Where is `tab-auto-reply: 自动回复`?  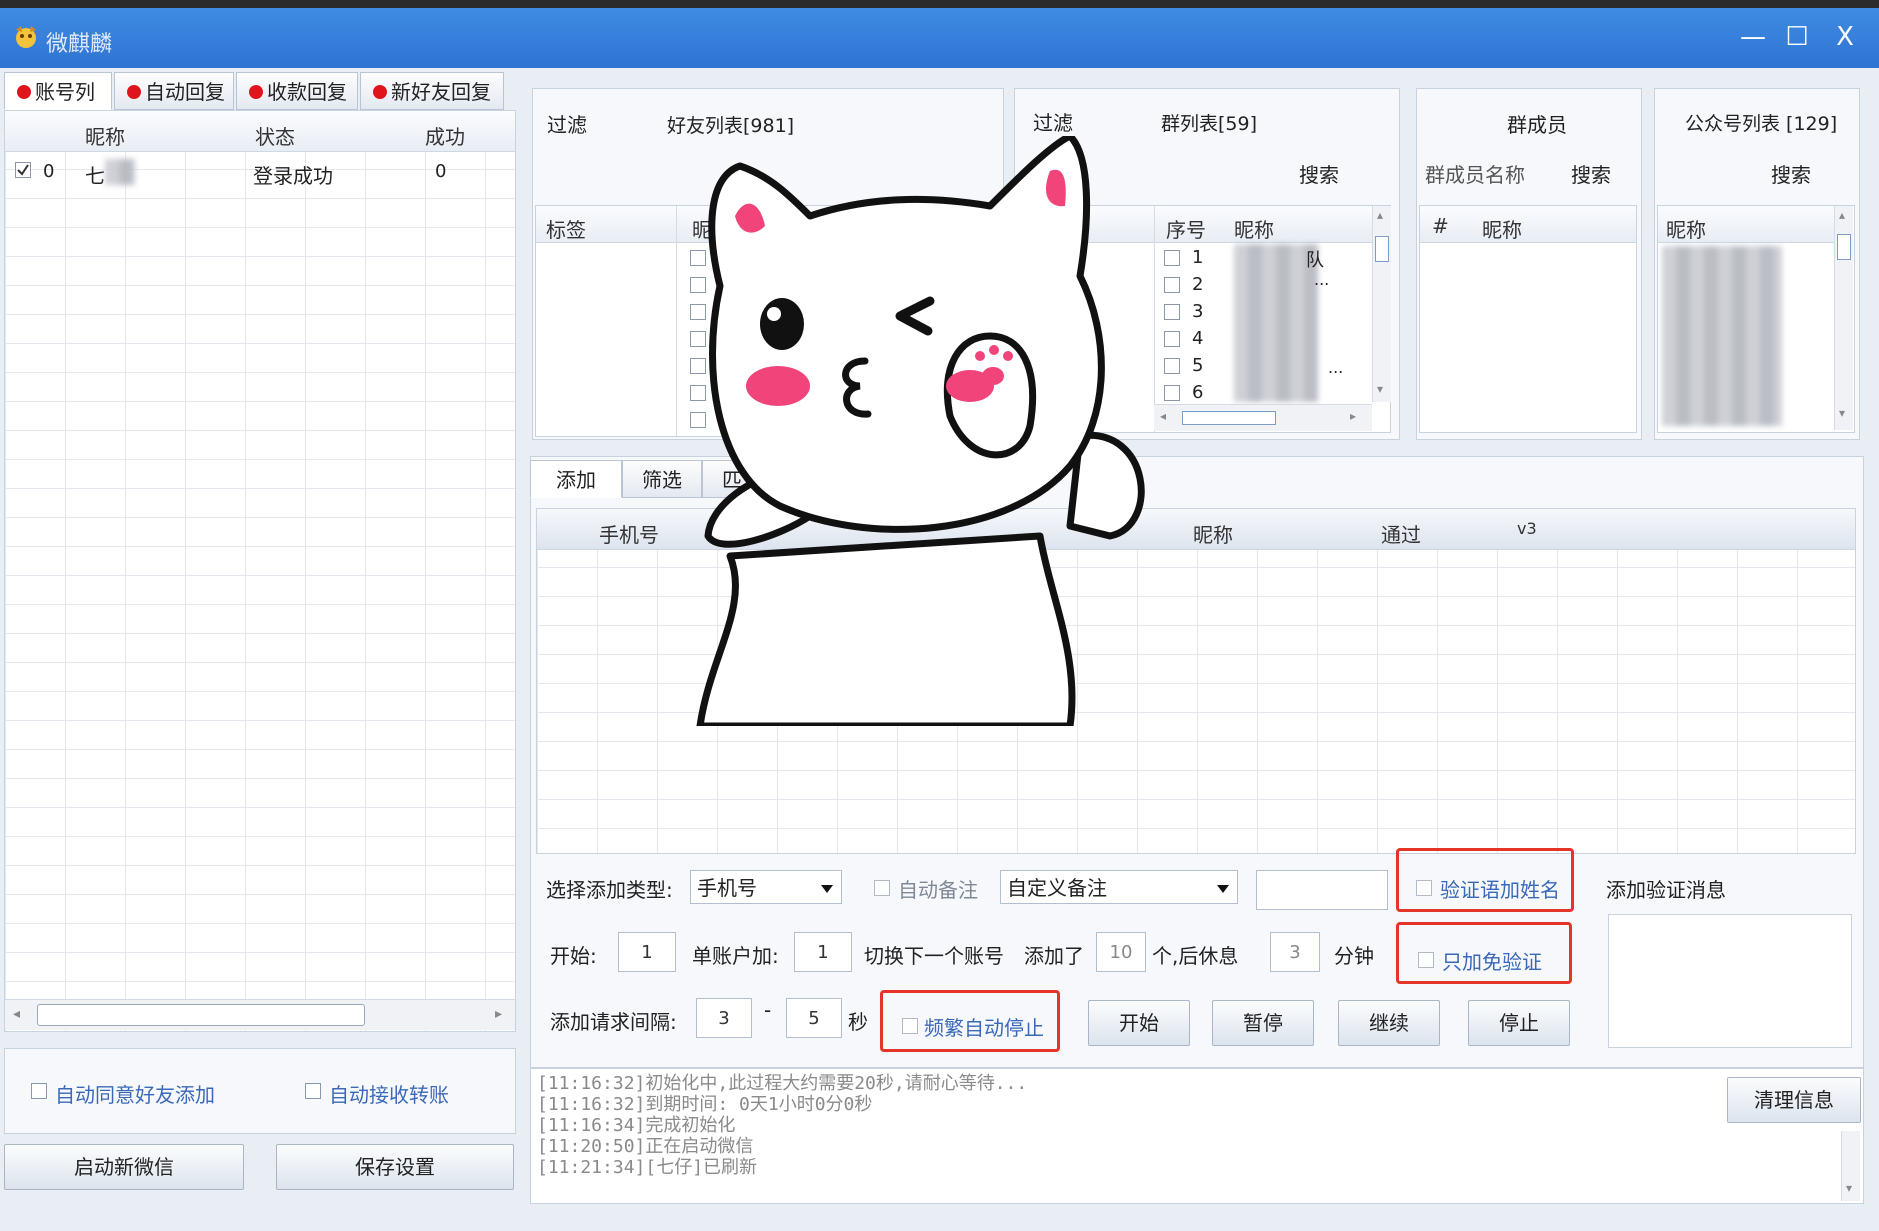 tab-auto-reply: 自动回复 is located at coordinates (174, 91).